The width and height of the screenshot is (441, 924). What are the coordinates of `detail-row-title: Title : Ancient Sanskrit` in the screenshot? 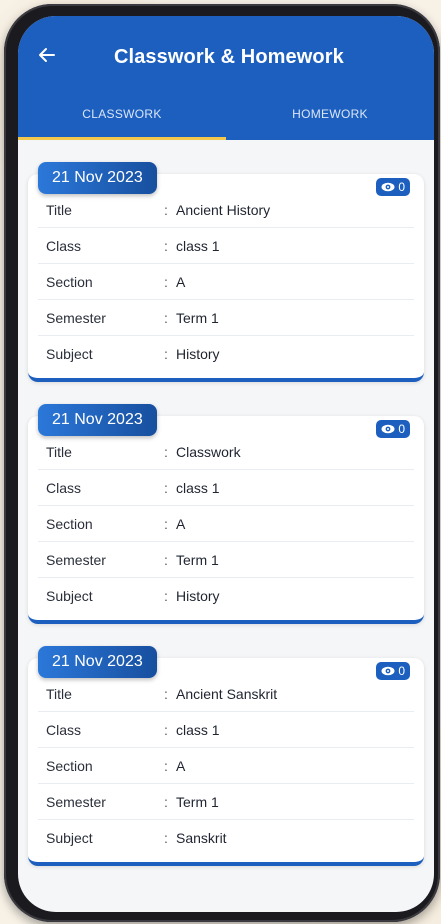 It's located at (226, 694).